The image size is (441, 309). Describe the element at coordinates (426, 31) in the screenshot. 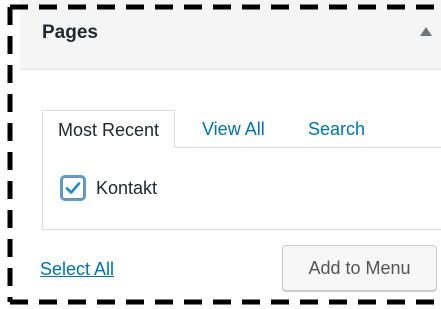

I see `triangle-up-icon` at that location.